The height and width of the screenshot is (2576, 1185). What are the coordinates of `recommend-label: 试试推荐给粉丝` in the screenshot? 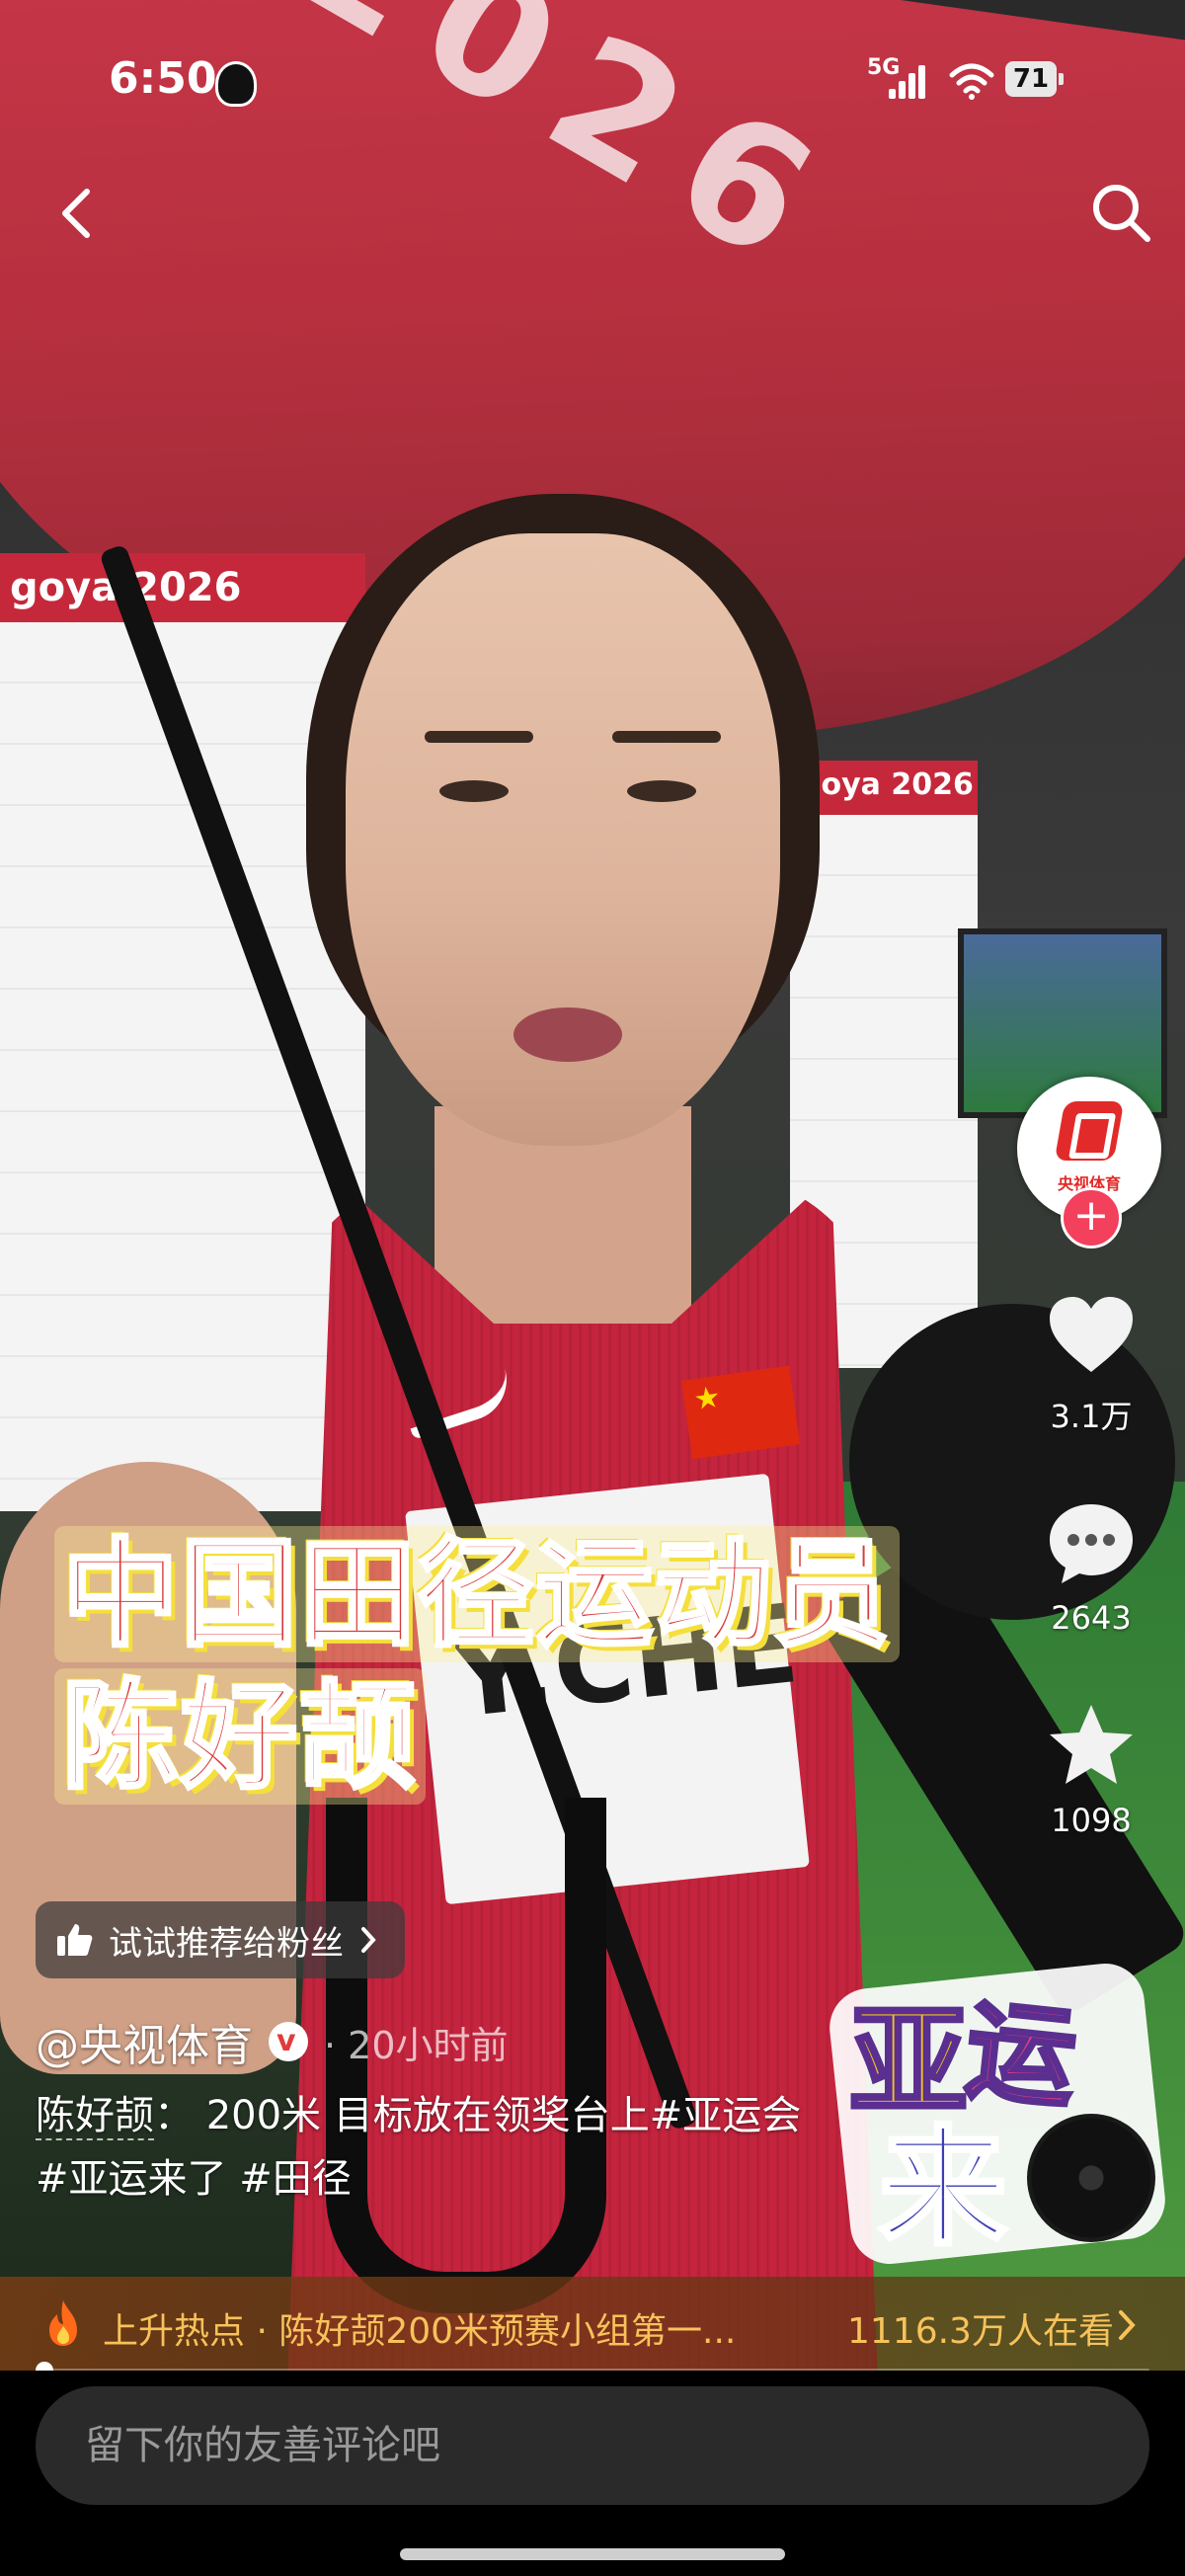 It's located at (227, 1943).